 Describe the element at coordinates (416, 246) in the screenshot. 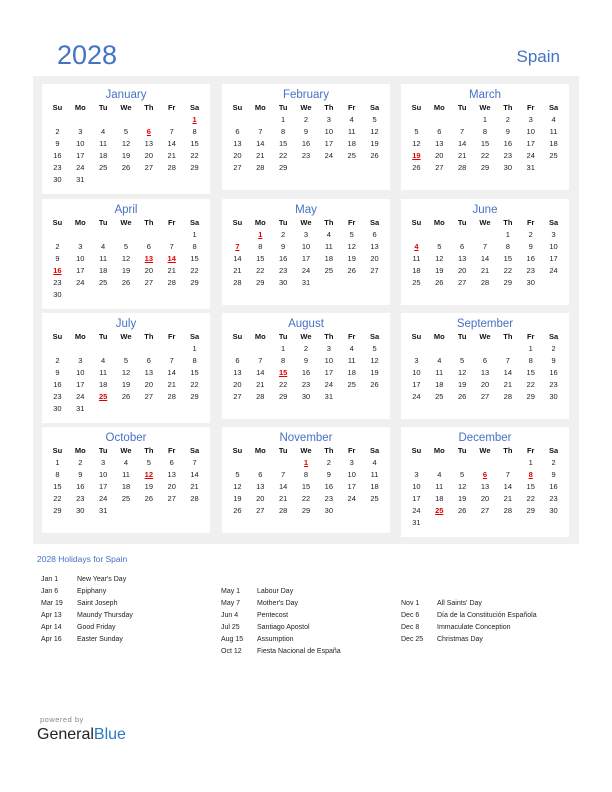

I see `holiday-day: 4` at that location.